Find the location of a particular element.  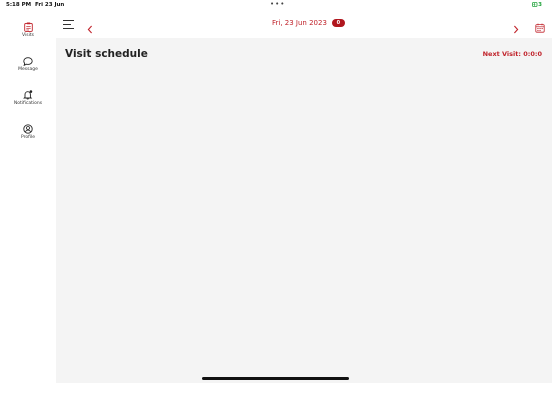

sidebar-item-notifications: Notifications is located at coordinates (28, 98).